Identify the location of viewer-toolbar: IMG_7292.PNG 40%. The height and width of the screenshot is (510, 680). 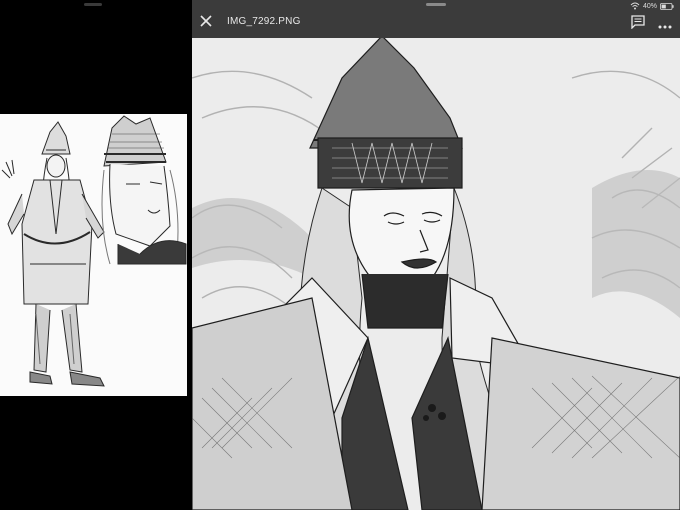
(436, 19).